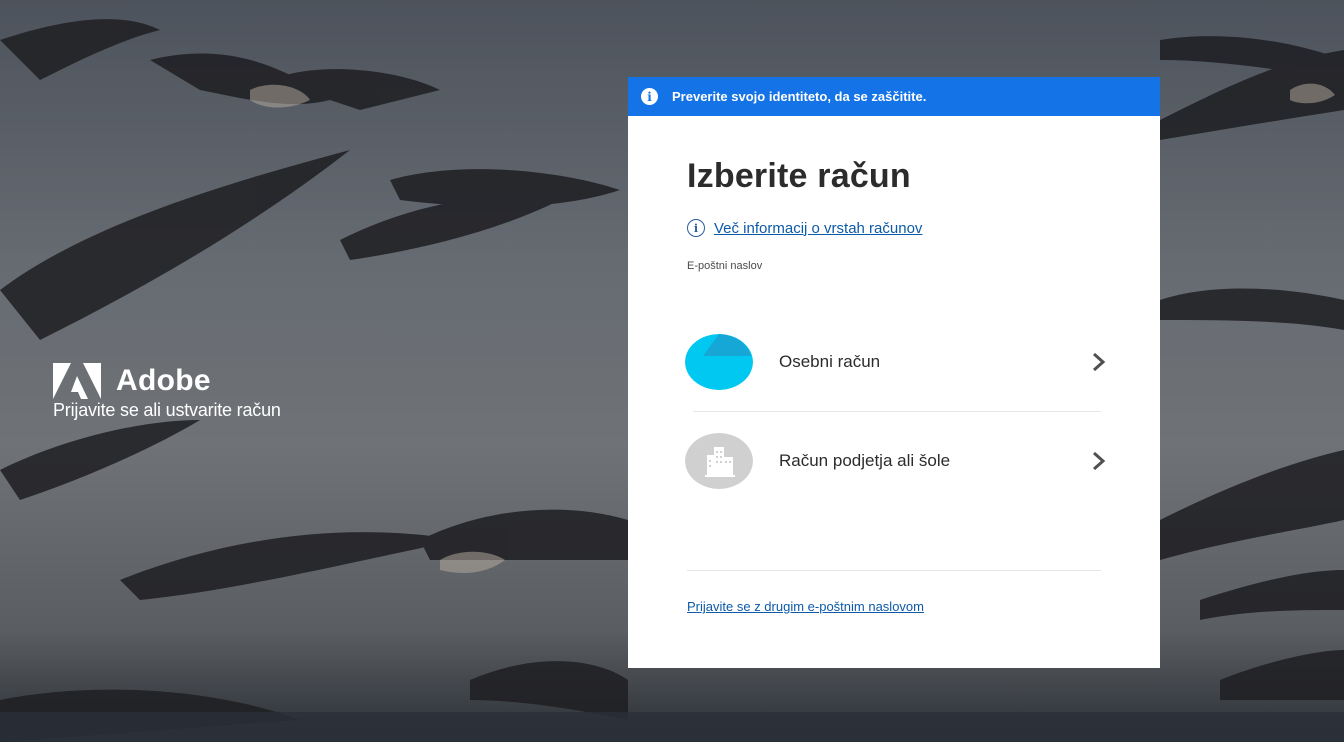  I want to click on brand-tagline: Prijavite se ali ustvarite račun, so click(167, 410).